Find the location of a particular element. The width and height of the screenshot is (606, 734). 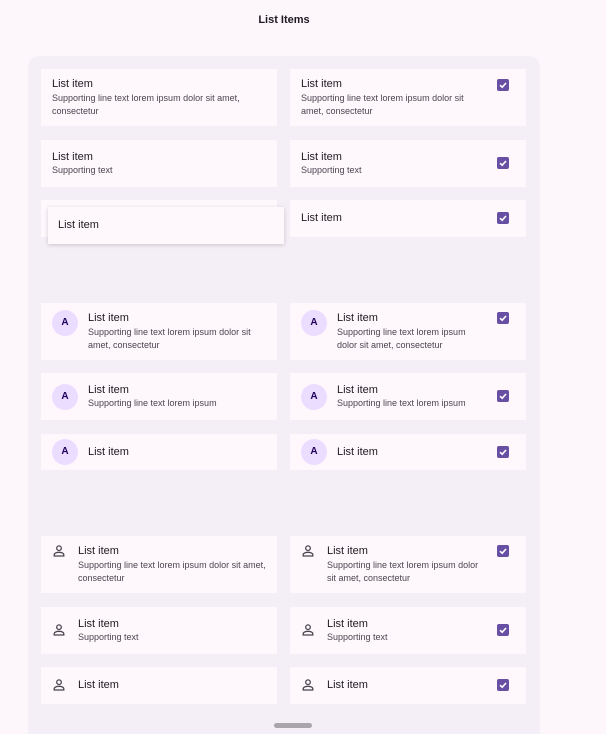

page-title: List Items is located at coordinates (284, 20).